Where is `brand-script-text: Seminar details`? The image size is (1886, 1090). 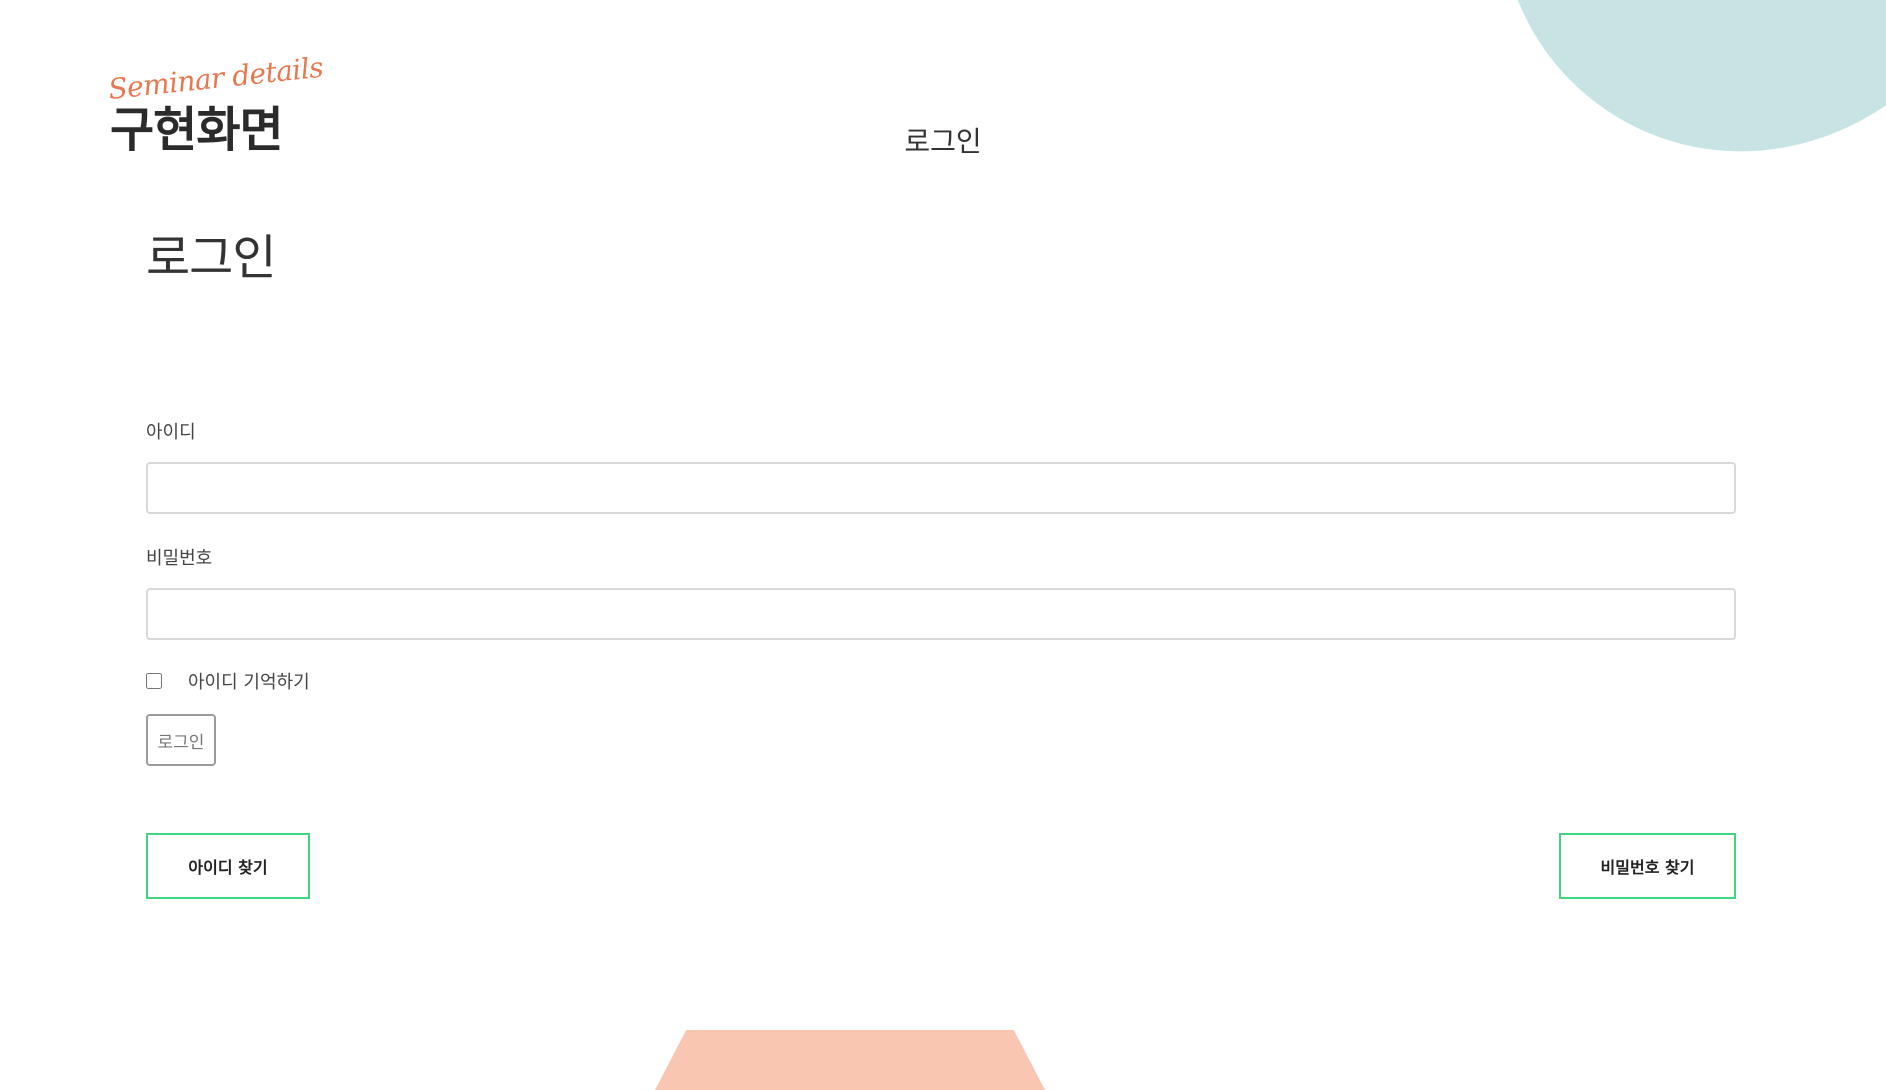
brand-script-text: Seminar details is located at coordinates (215, 78).